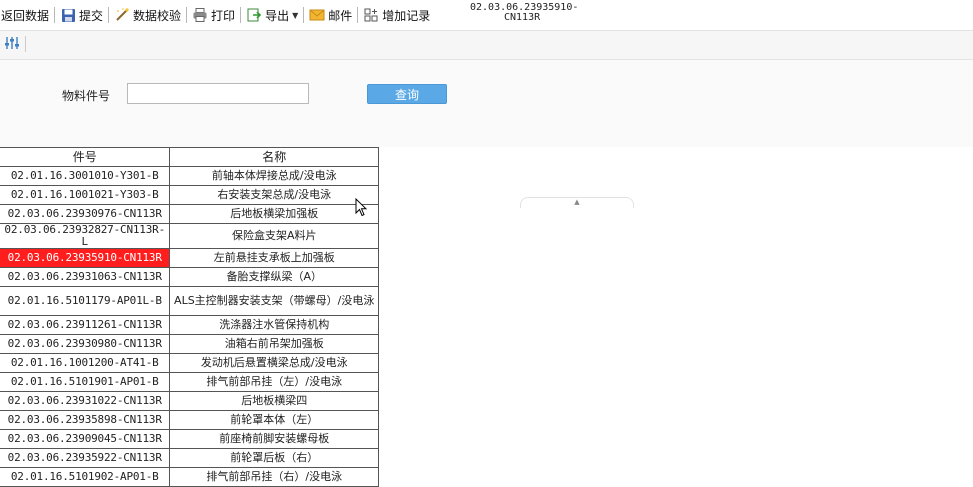 Image resolution: width=973 pixels, height=487 pixels. What do you see at coordinates (254, 15) in the screenshot?
I see `export-icon` at bounding box center [254, 15].